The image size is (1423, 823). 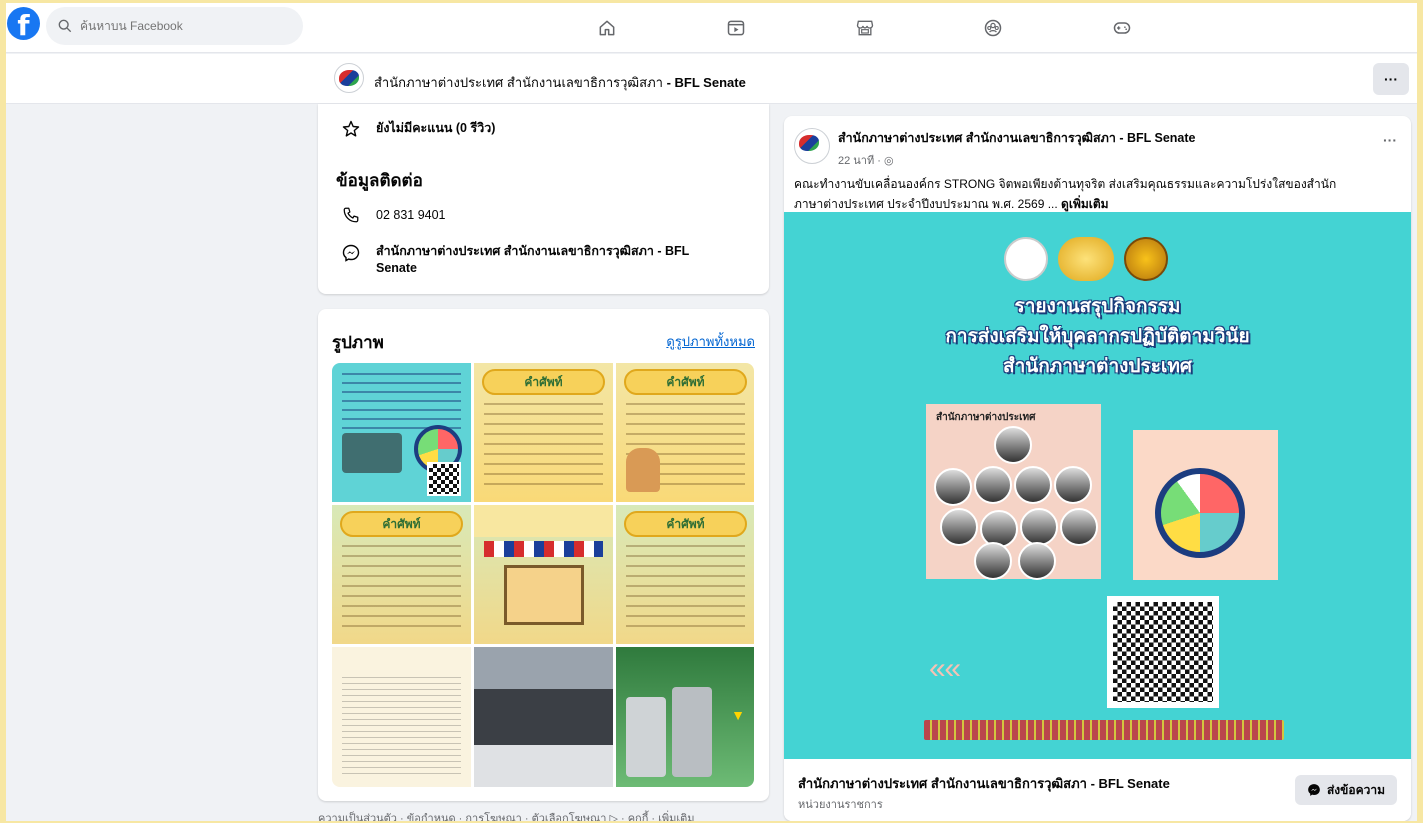 I want to click on marketplace-icon, so click(x=865, y=28).